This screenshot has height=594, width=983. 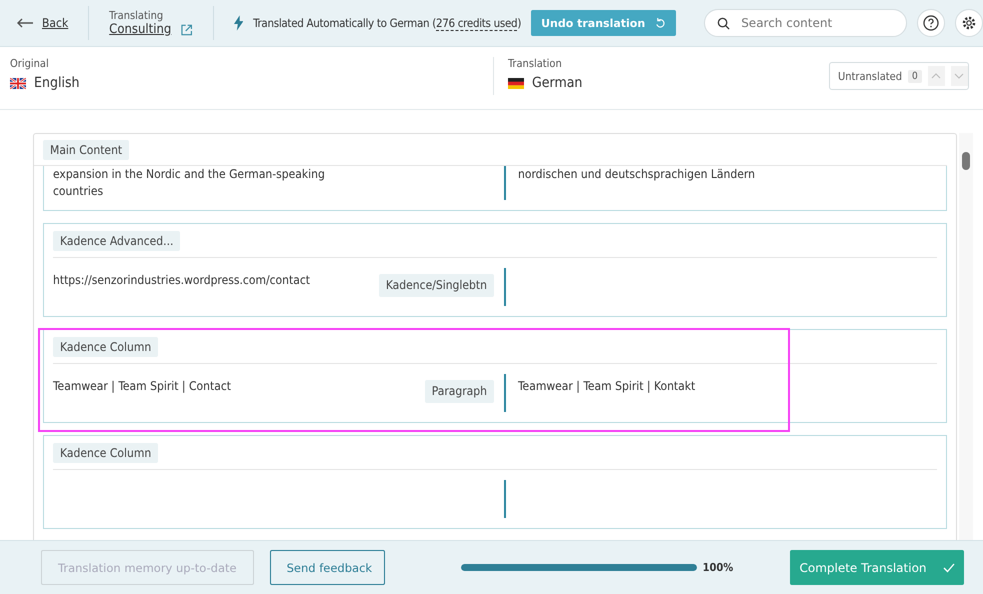 What do you see at coordinates (189, 183) in the screenshot?
I see `source-text: expansion in the Nordic and the German-speaking countries` at bounding box center [189, 183].